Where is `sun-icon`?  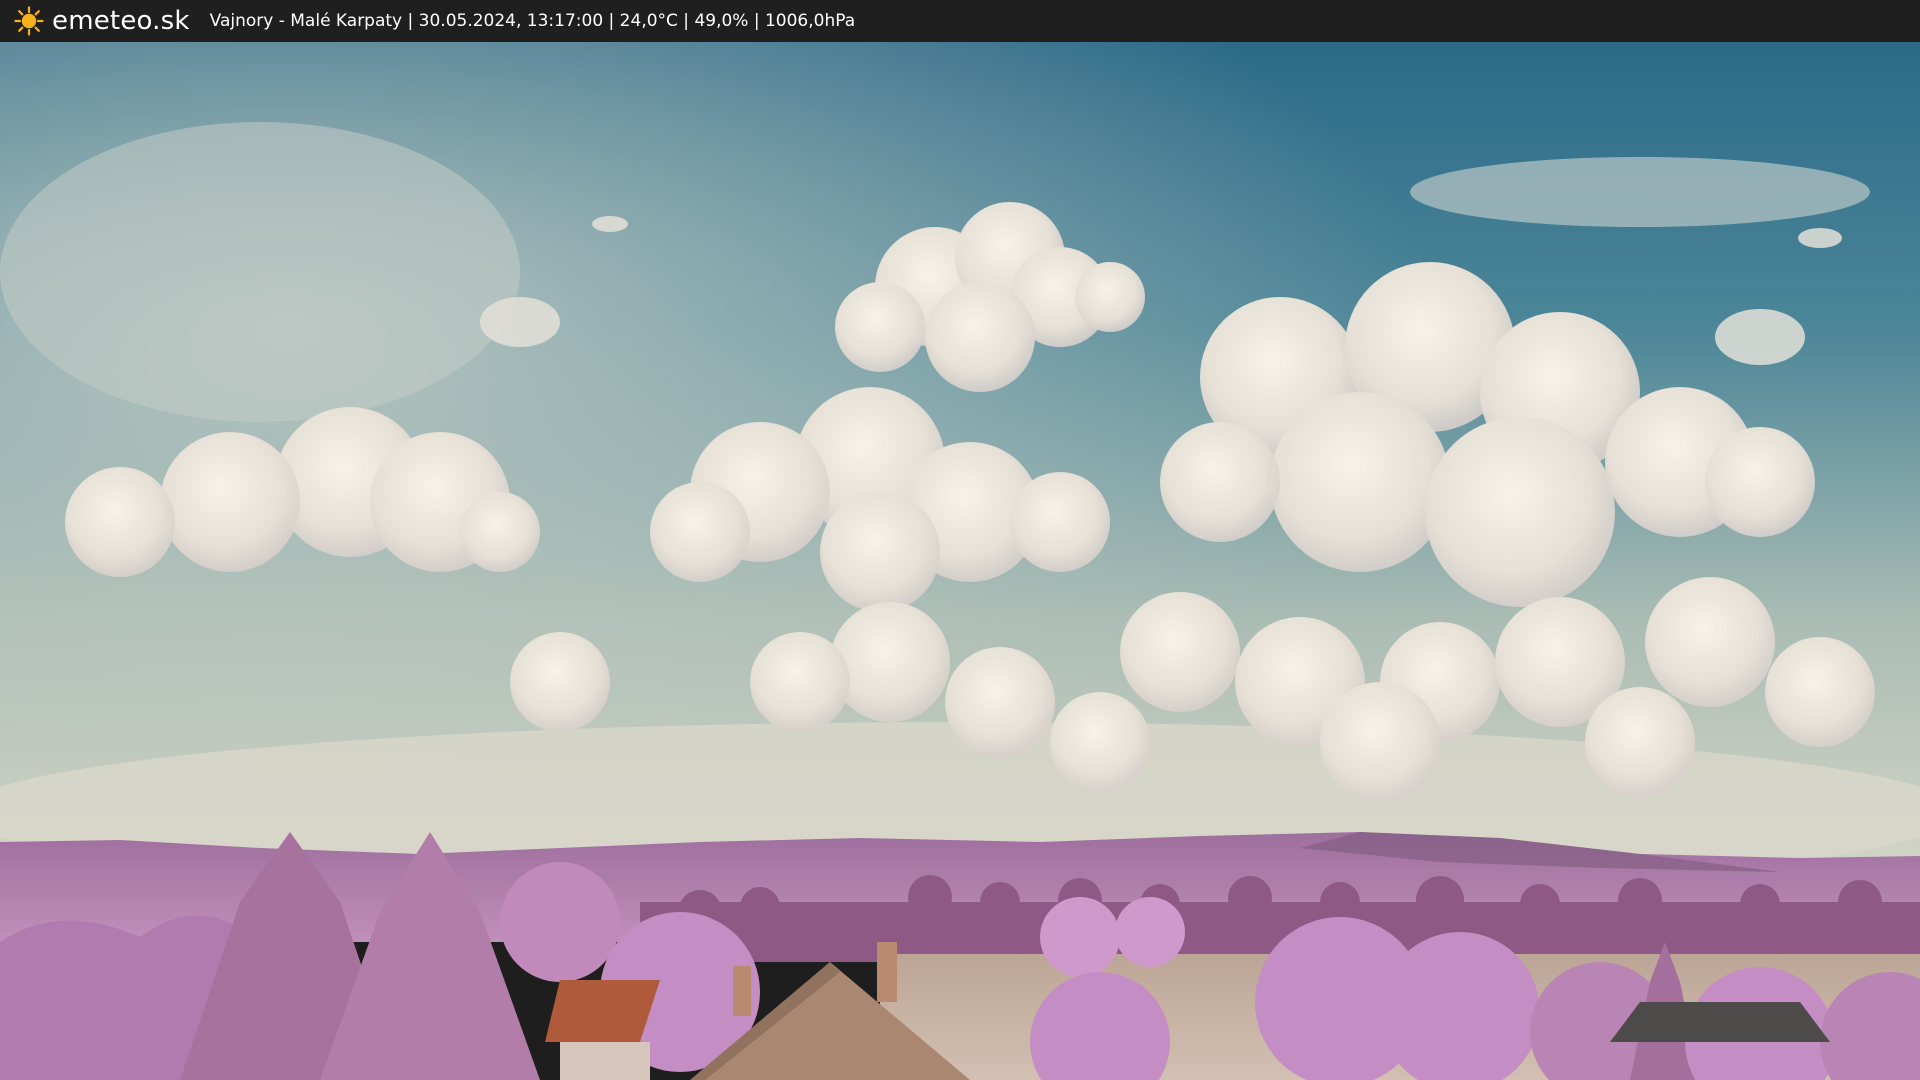 sun-icon is located at coordinates (29, 21).